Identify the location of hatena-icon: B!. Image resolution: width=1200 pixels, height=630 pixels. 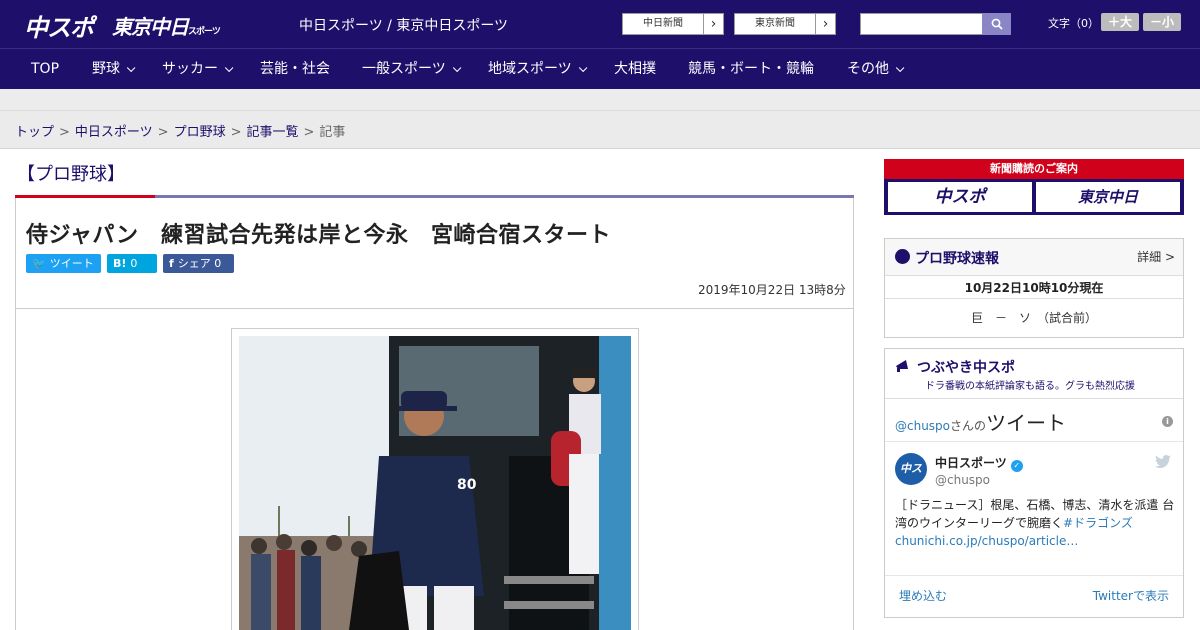
(120, 263).